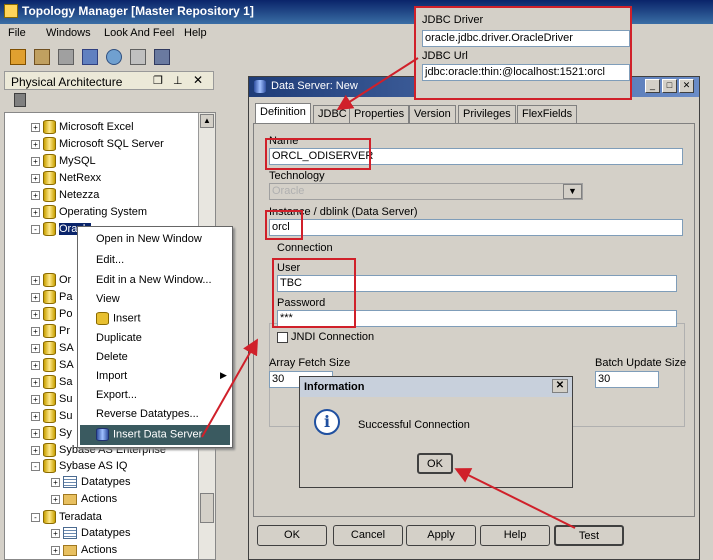 This screenshot has width=713, height=560. What do you see at coordinates (377, 84) in the screenshot?
I see `arrow-to-jdbc-tab` at bounding box center [377, 84].